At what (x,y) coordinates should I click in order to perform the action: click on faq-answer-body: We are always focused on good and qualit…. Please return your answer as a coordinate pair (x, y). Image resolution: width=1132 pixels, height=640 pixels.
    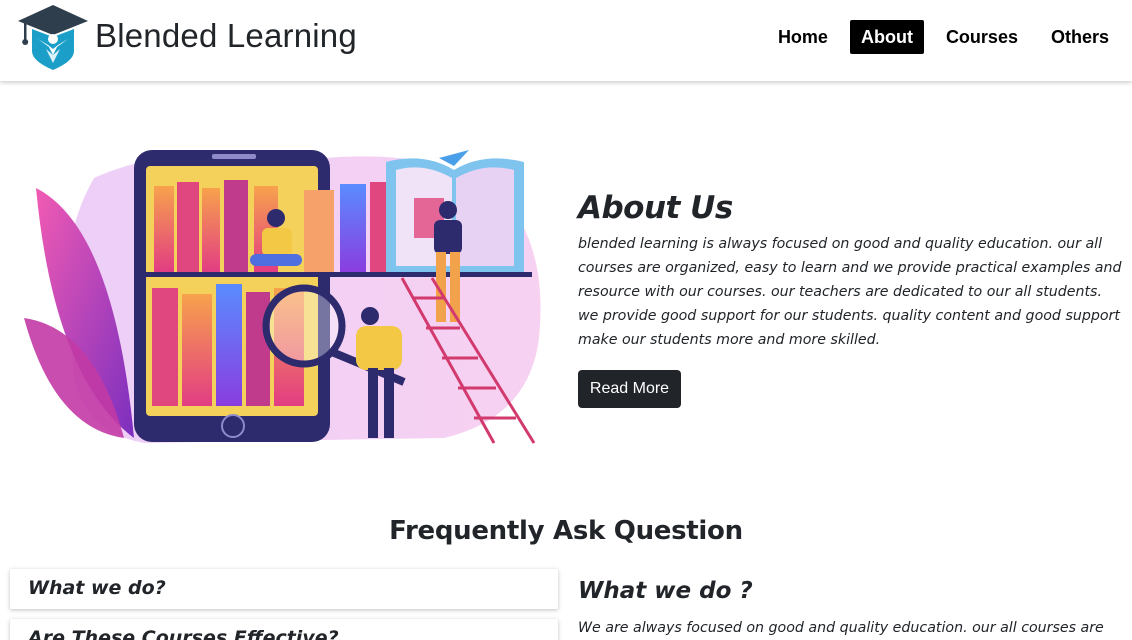
    Looking at the image, I should click on (841, 628).